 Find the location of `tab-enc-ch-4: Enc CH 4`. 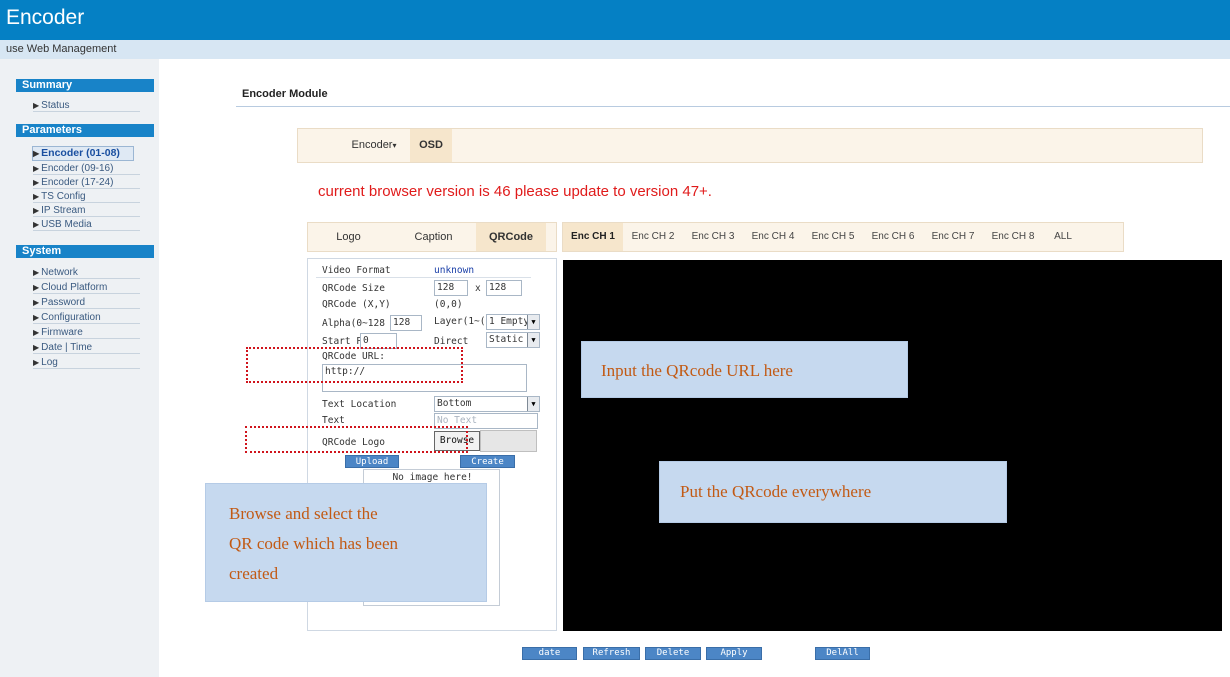

tab-enc-ch-4: Enc CH 4 is located at coordinates (773, 237).